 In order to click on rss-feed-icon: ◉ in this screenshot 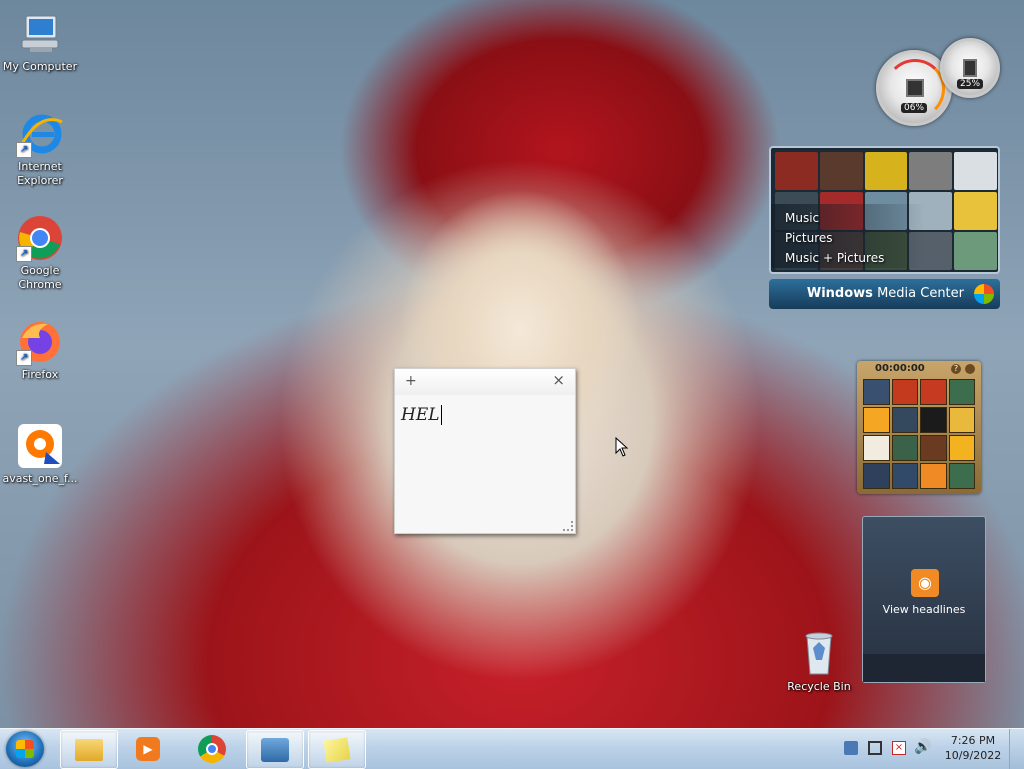, I will do `click(925, 583)`.